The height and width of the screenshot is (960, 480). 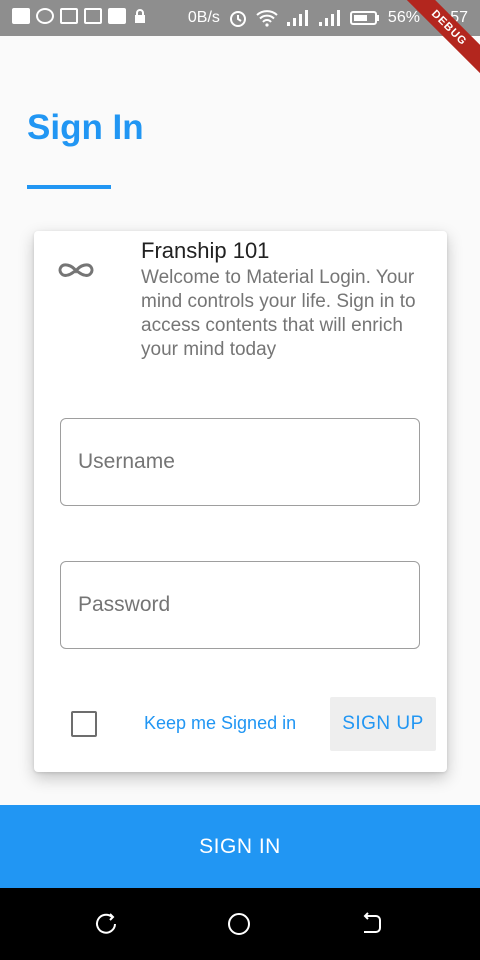 I want to click on gallery-icon, so click(x=69, y=16).